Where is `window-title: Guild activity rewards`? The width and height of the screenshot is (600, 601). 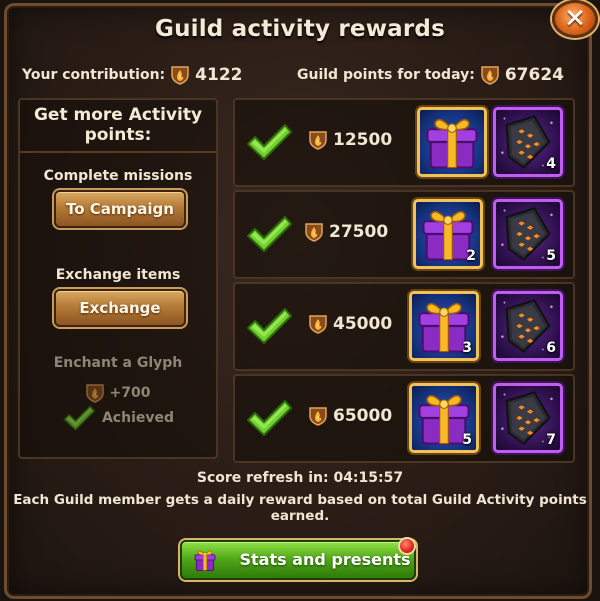 window-title: Guild activity rewards is located at coordinates (299, 29).